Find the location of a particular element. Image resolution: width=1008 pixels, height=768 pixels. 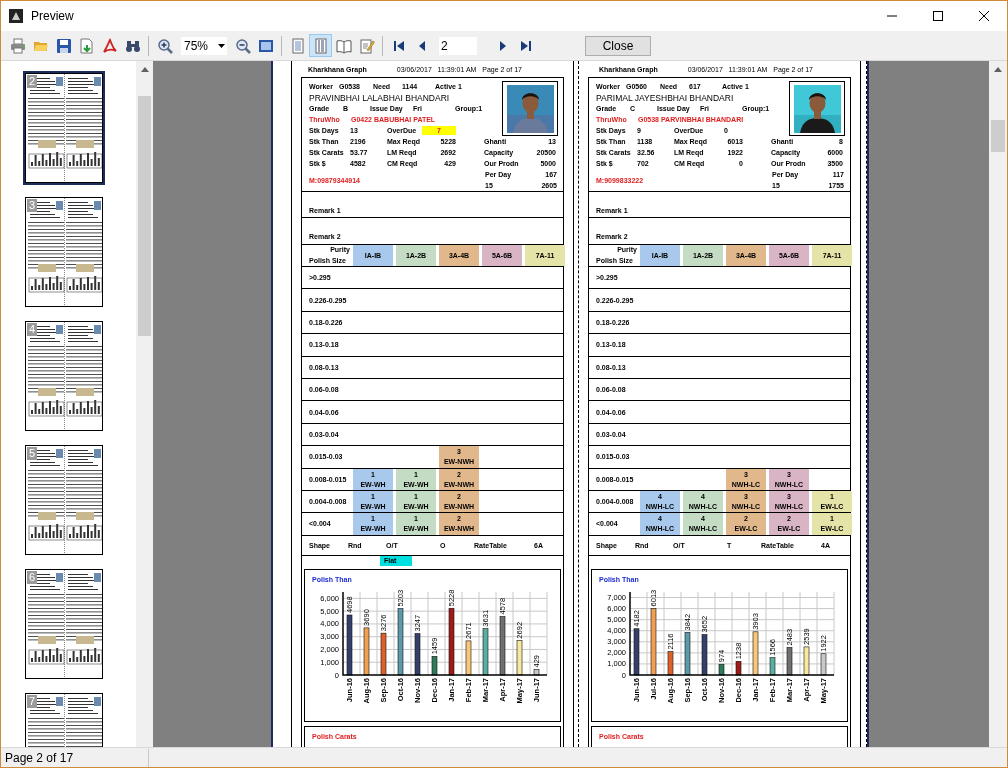

monitor-icon is located at coordinates (265, 45).